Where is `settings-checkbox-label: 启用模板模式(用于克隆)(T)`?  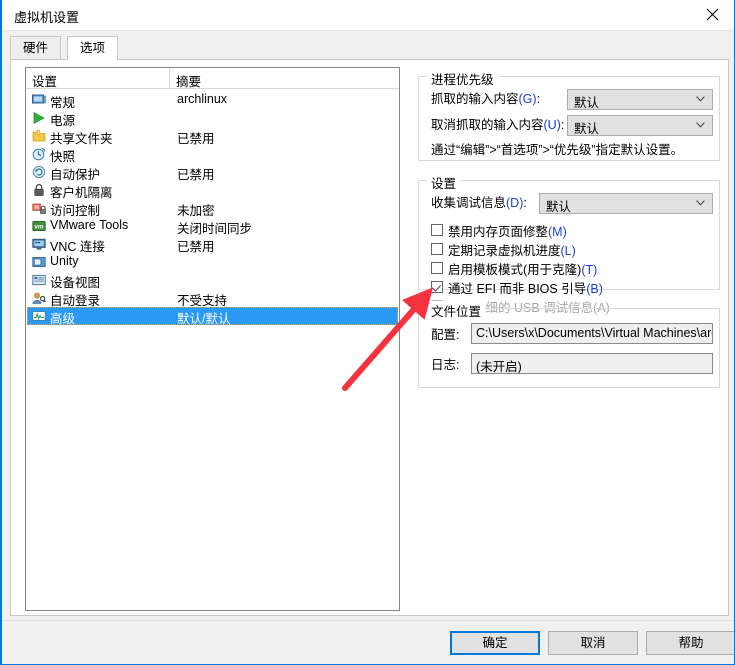
settings-checkbox-label: 启用模板模式(用于克隆)(T) is located at coordinates (523, 270).